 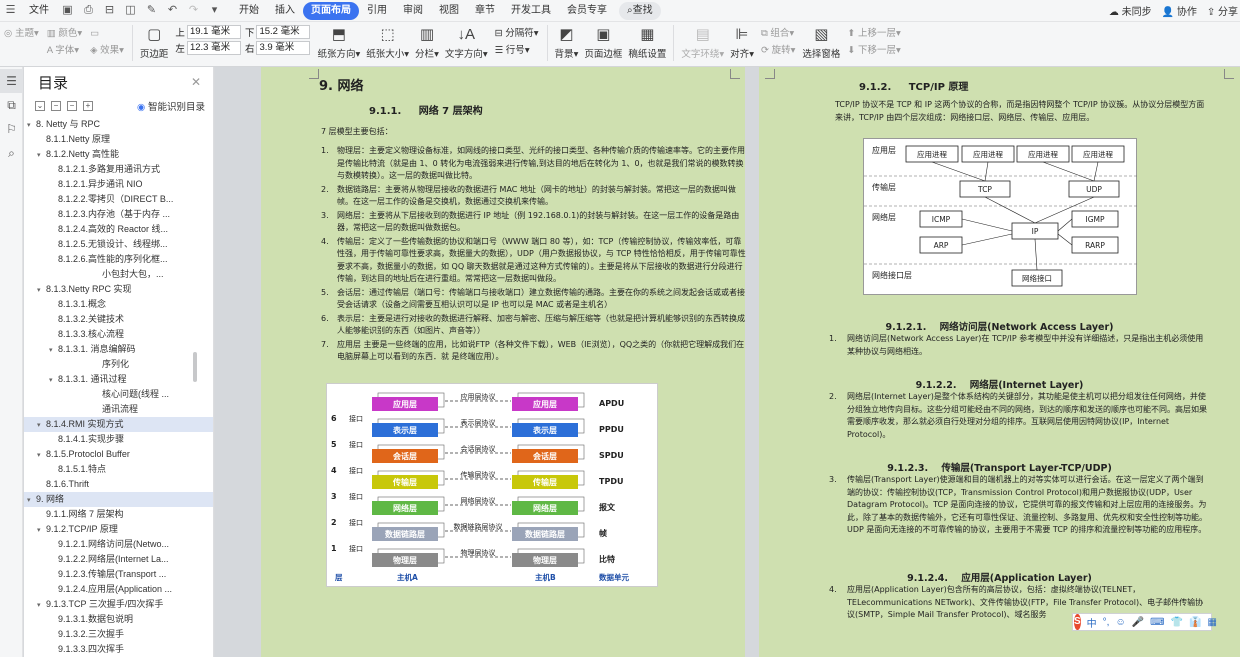 I want to click on toc-item: 序列化, so click(x=118, y=364).